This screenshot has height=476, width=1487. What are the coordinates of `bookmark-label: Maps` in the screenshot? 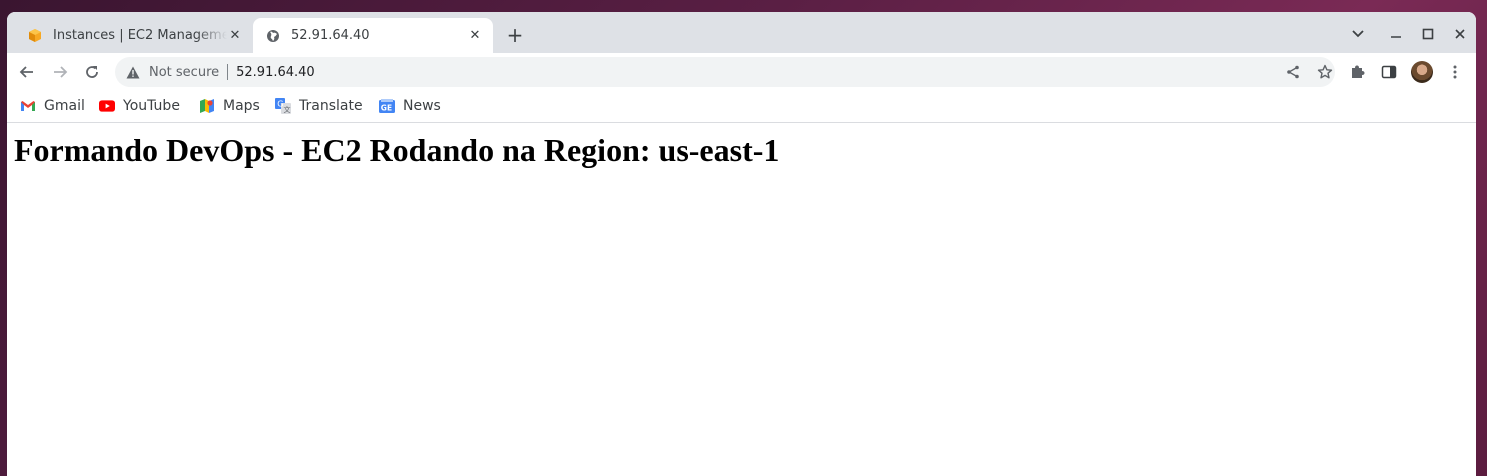 It's located at (241, 106).